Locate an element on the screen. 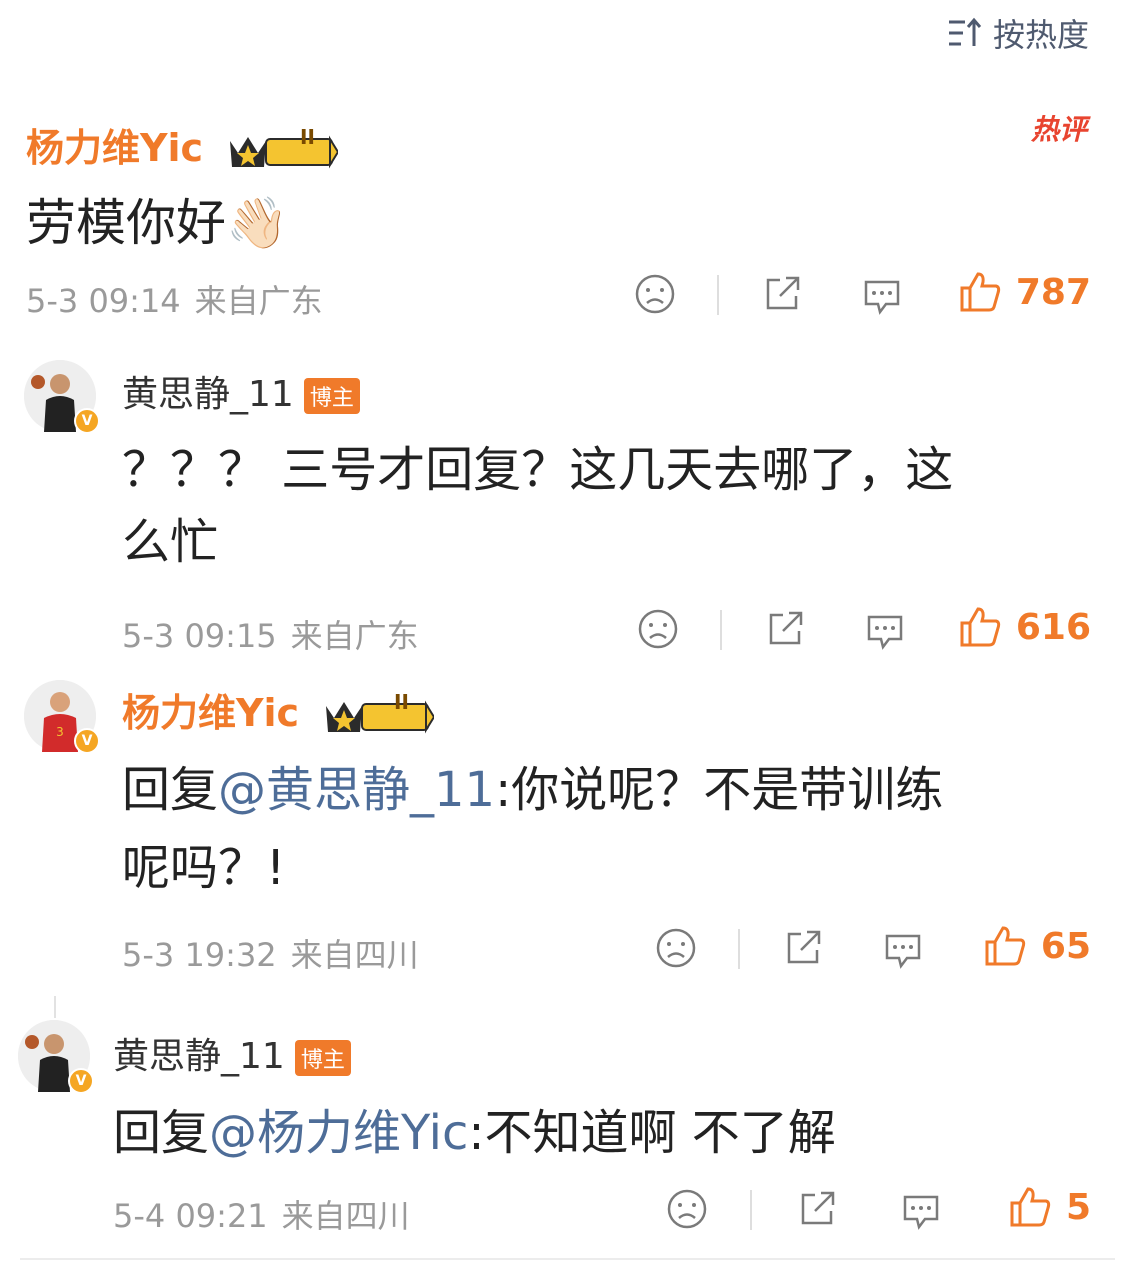 This screenshot has width=1135, height=1275. like-count: 616 is located at coordinates (1053, 627).